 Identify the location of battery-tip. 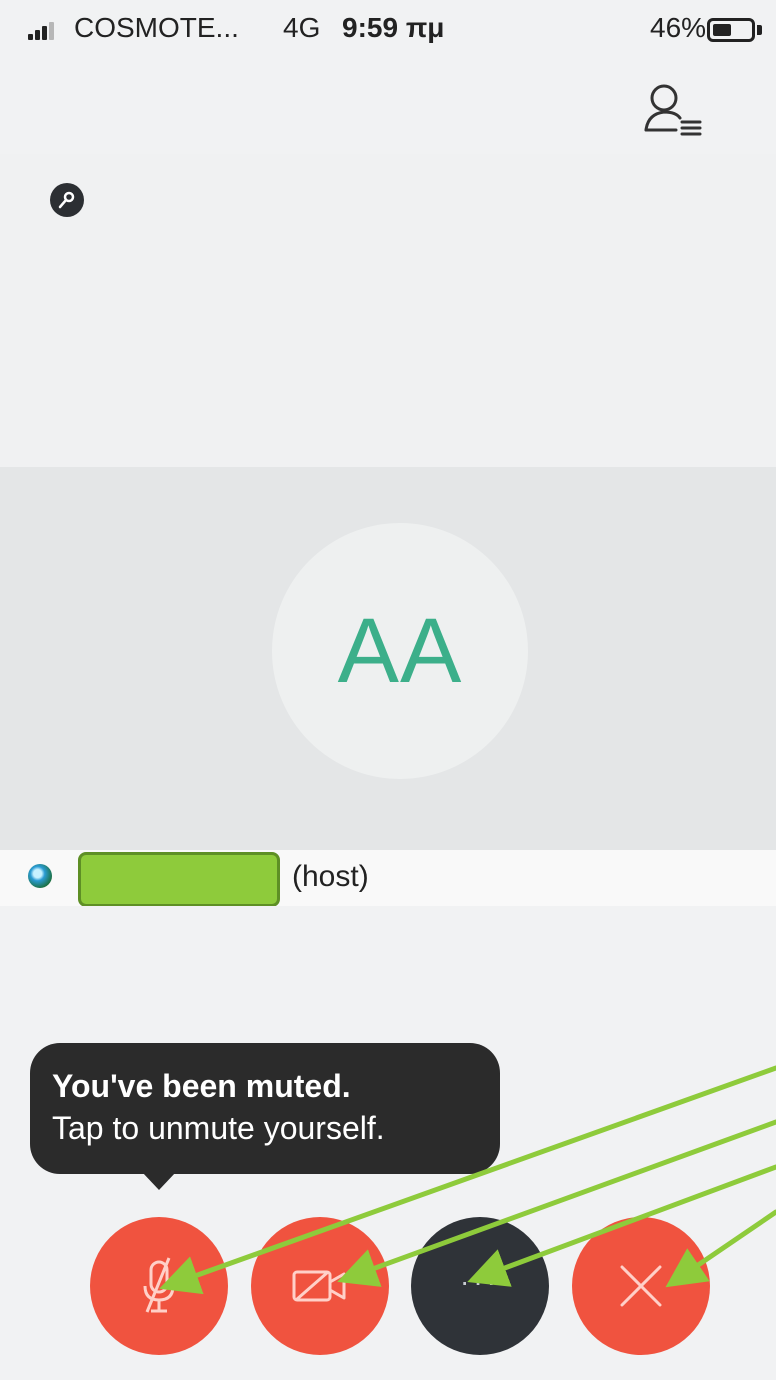
(759, 30).